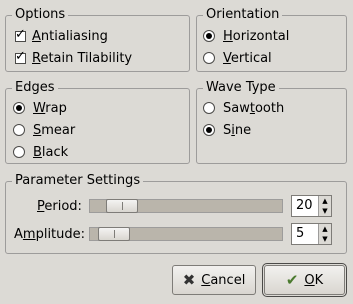 The width and height of the screenshot is (353, 304). I want to click on cancel-x-icon: ✖, so click(189, 280).